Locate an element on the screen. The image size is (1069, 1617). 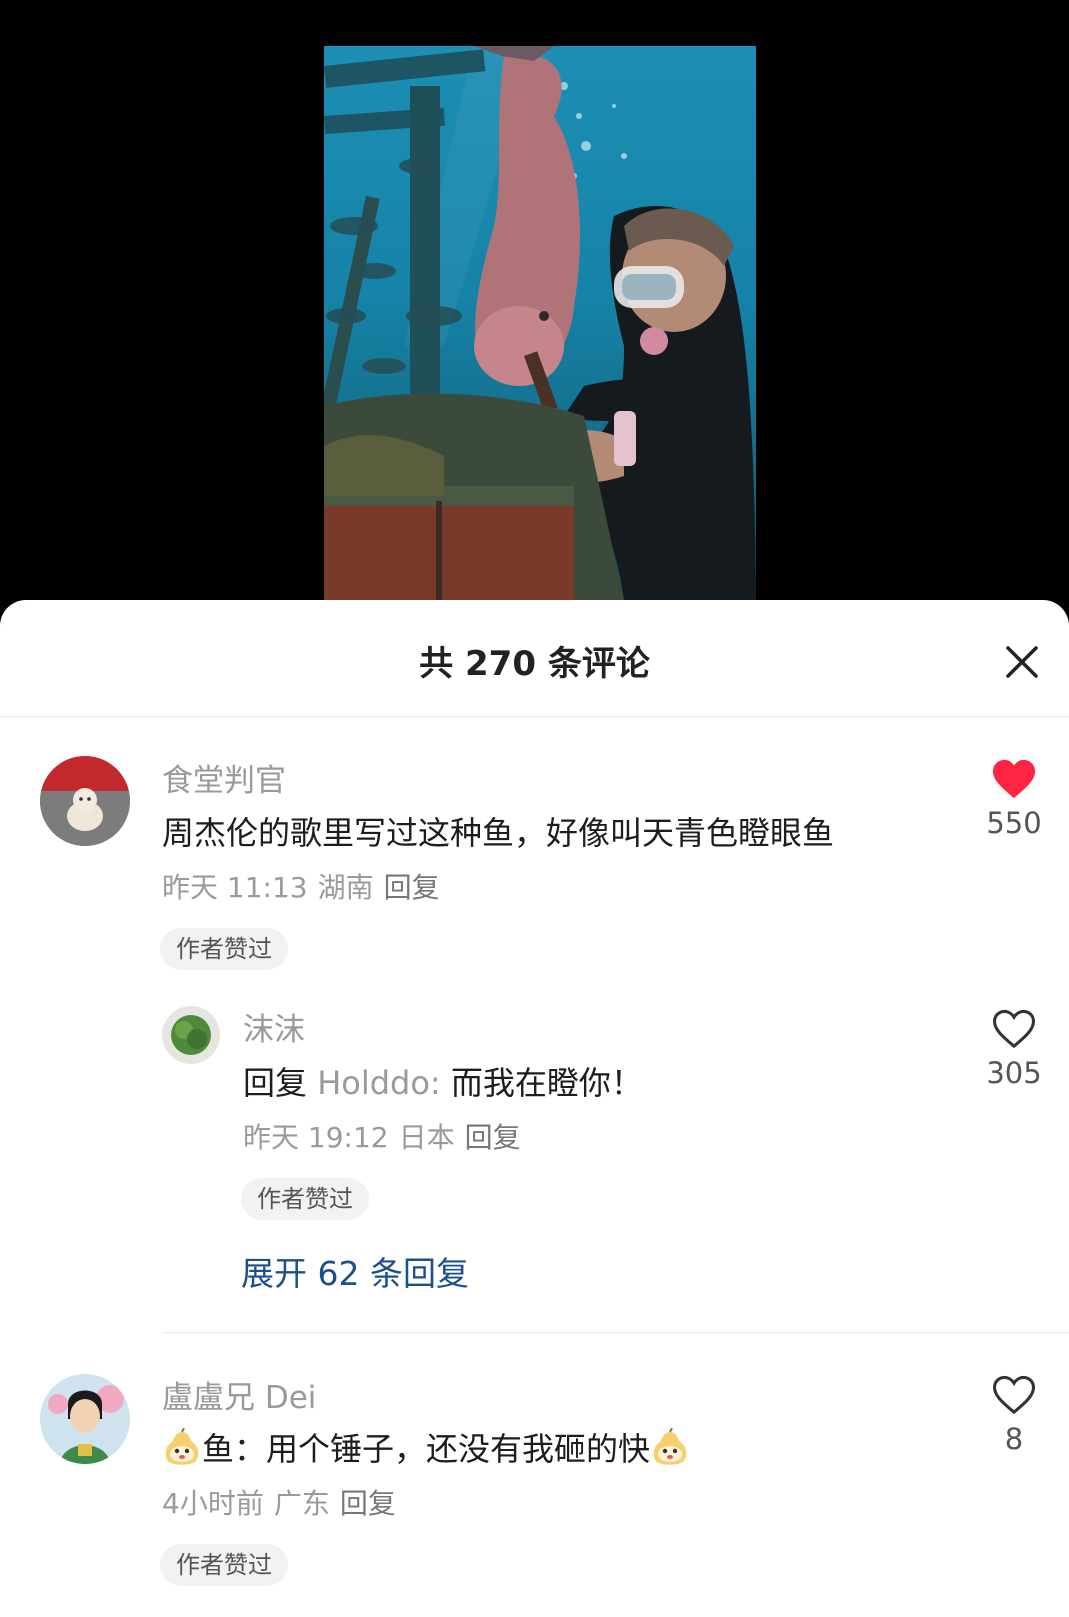
heart-outline-icon is located at coordinates (1014, 1395).